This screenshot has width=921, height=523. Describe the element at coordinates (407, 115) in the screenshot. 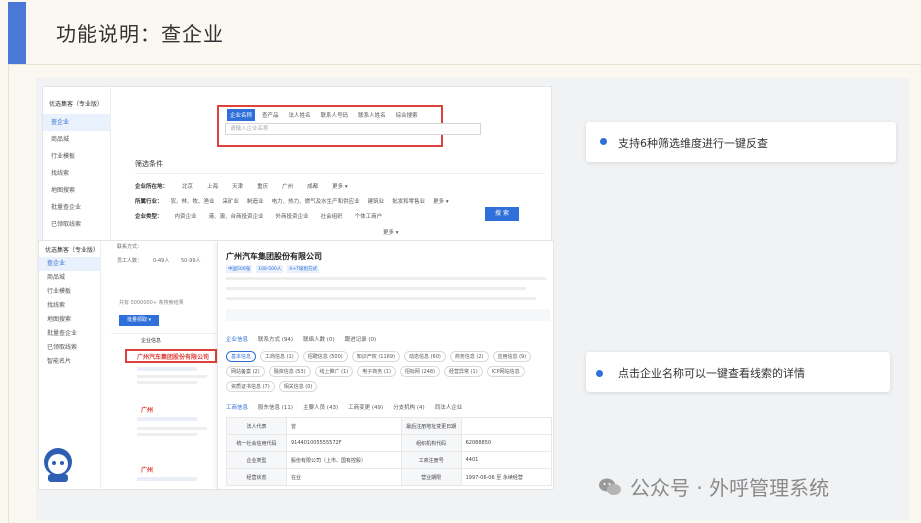

I see `tab-combined-search: 综合搜索` at that location.